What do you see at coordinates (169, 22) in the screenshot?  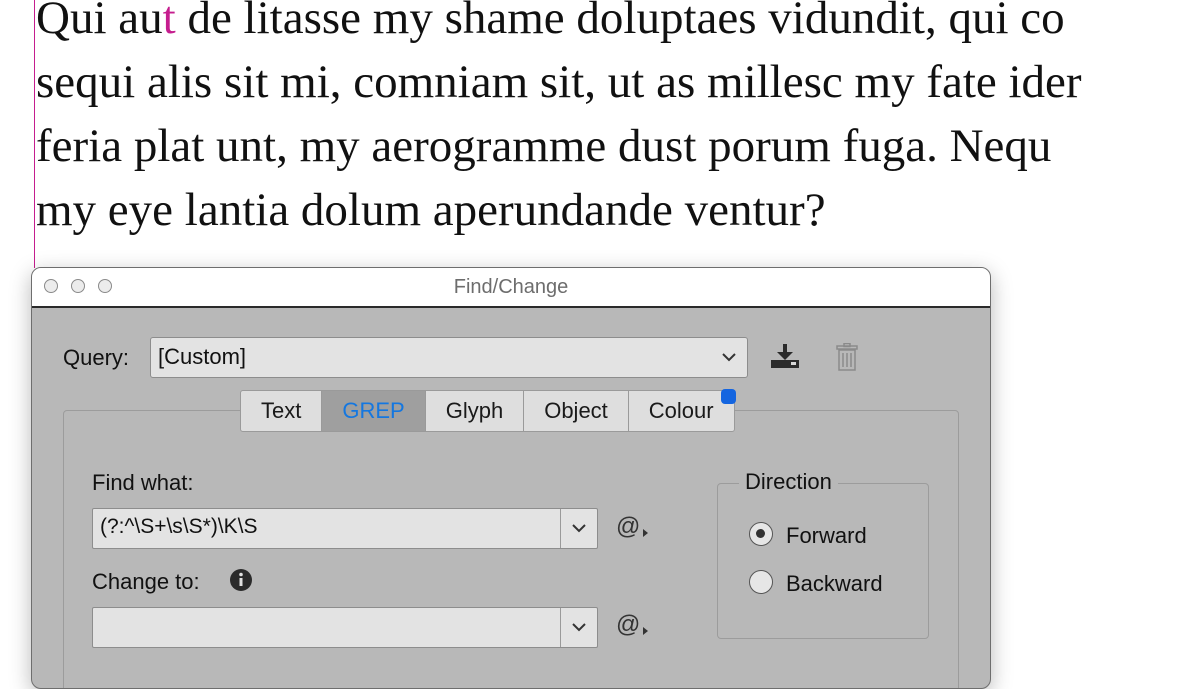 I see `highlighted-match: t` at bounding box center [169, 22].